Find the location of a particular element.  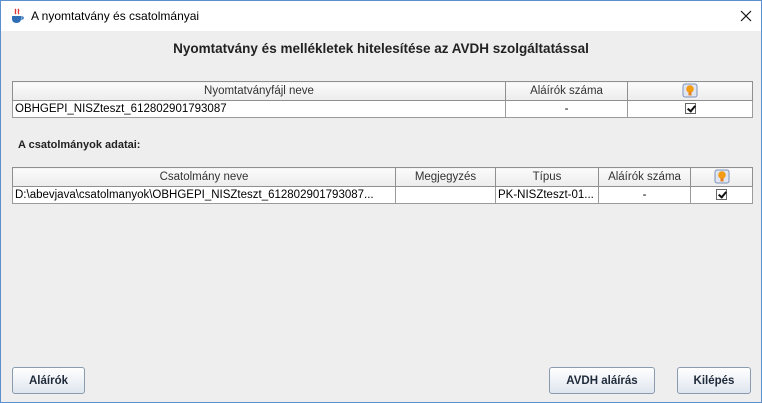

signers-button: Aláírók is located at coordinates (48, 380).